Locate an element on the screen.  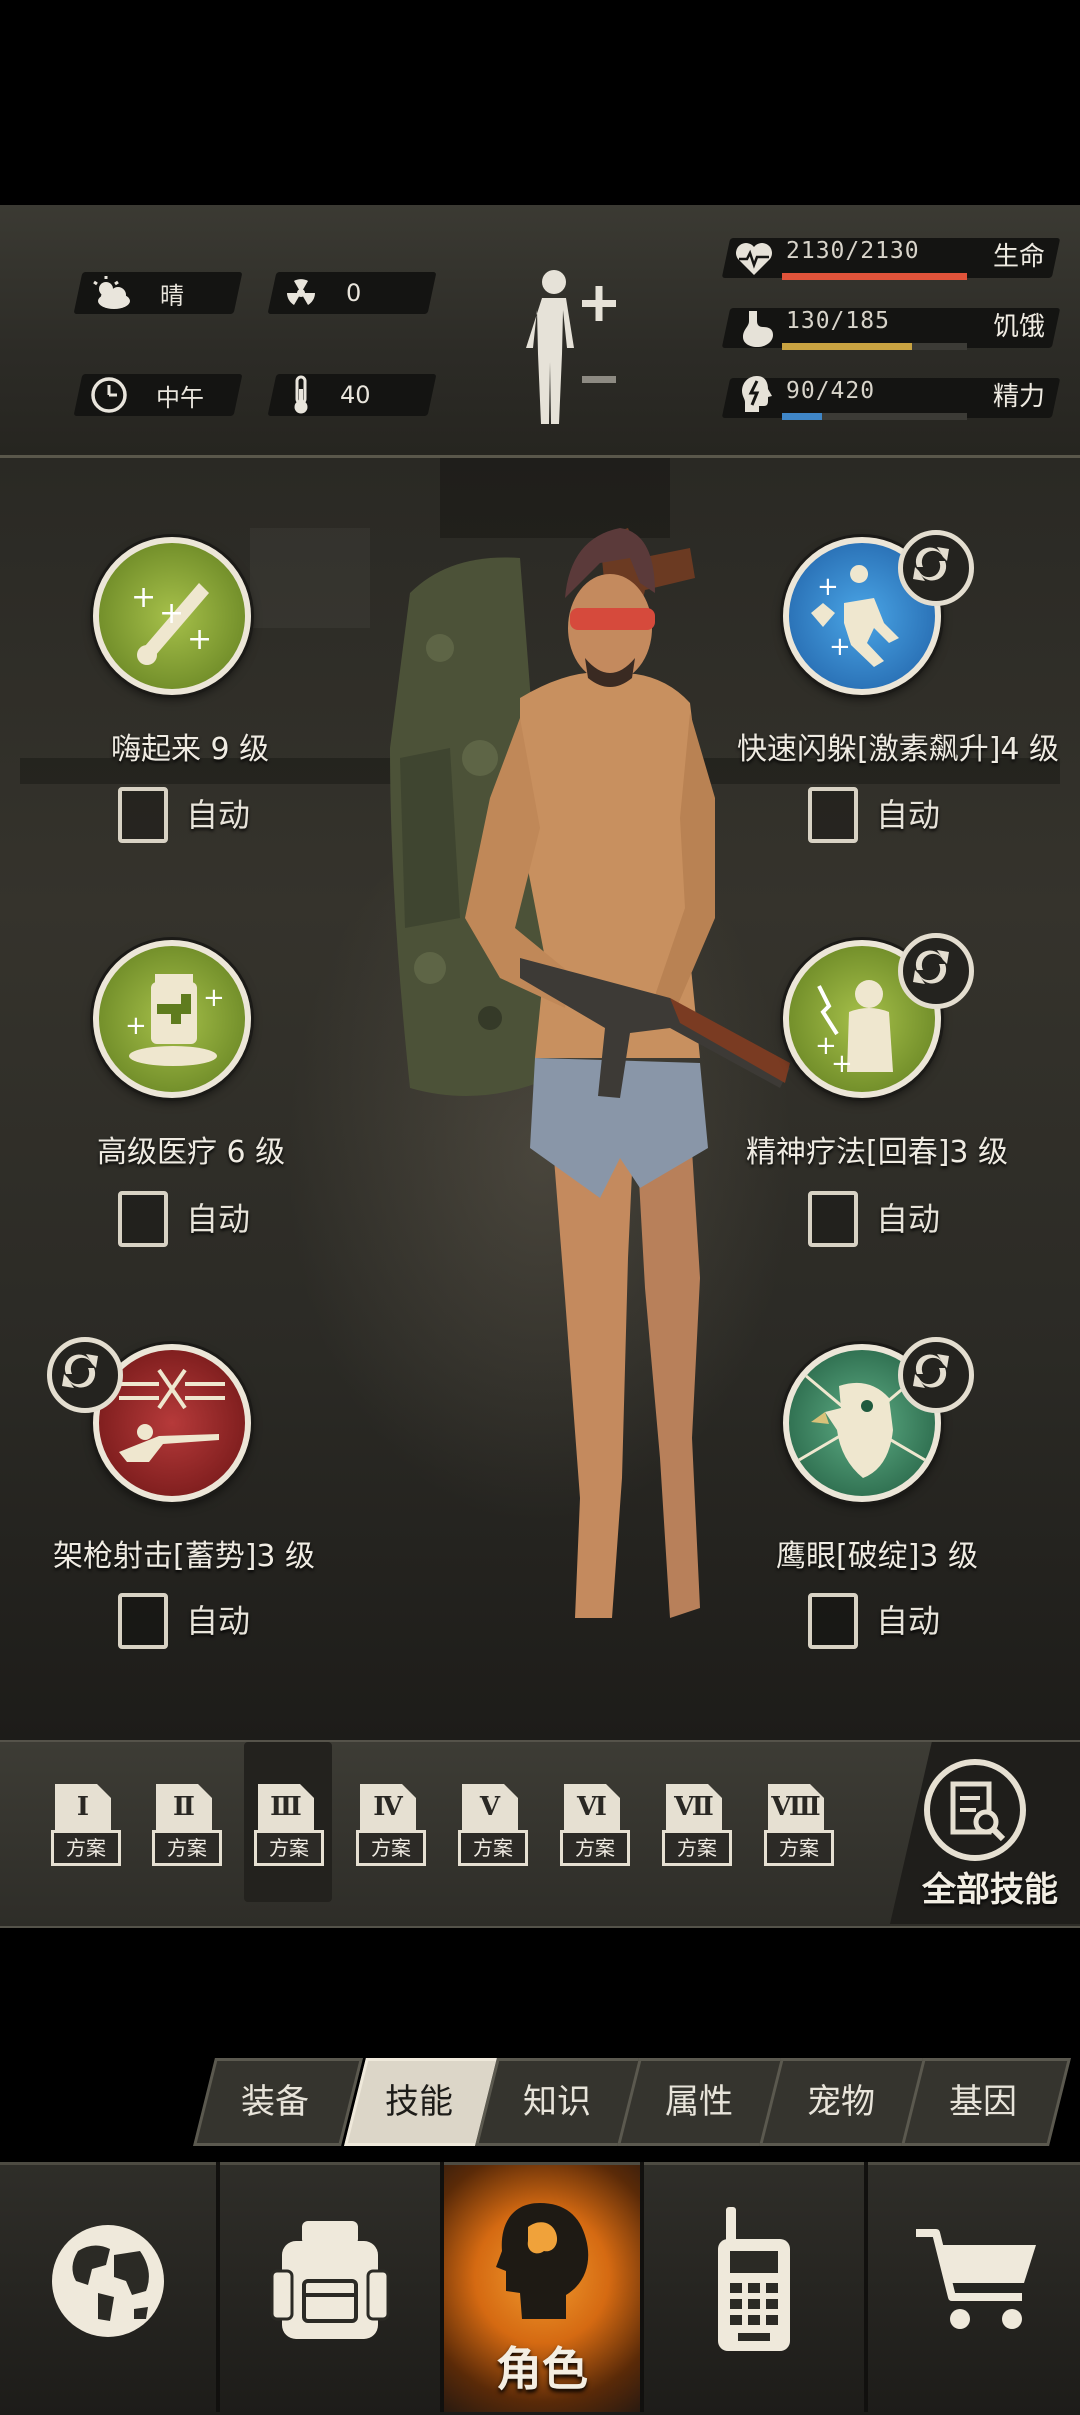
time-info: 中午 is located at coordinates (147, 395).